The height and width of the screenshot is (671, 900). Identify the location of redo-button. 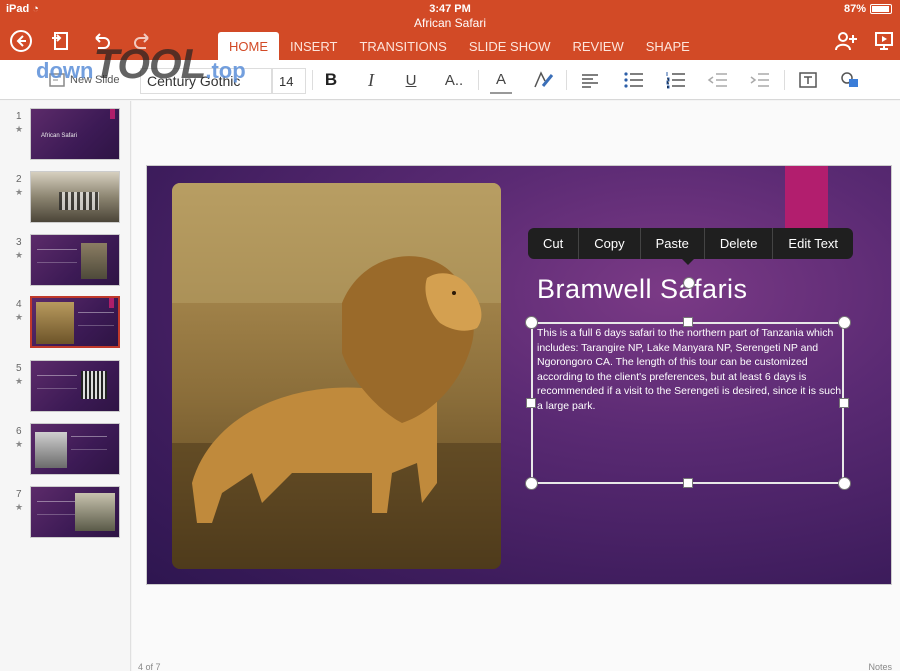
(143, 41).